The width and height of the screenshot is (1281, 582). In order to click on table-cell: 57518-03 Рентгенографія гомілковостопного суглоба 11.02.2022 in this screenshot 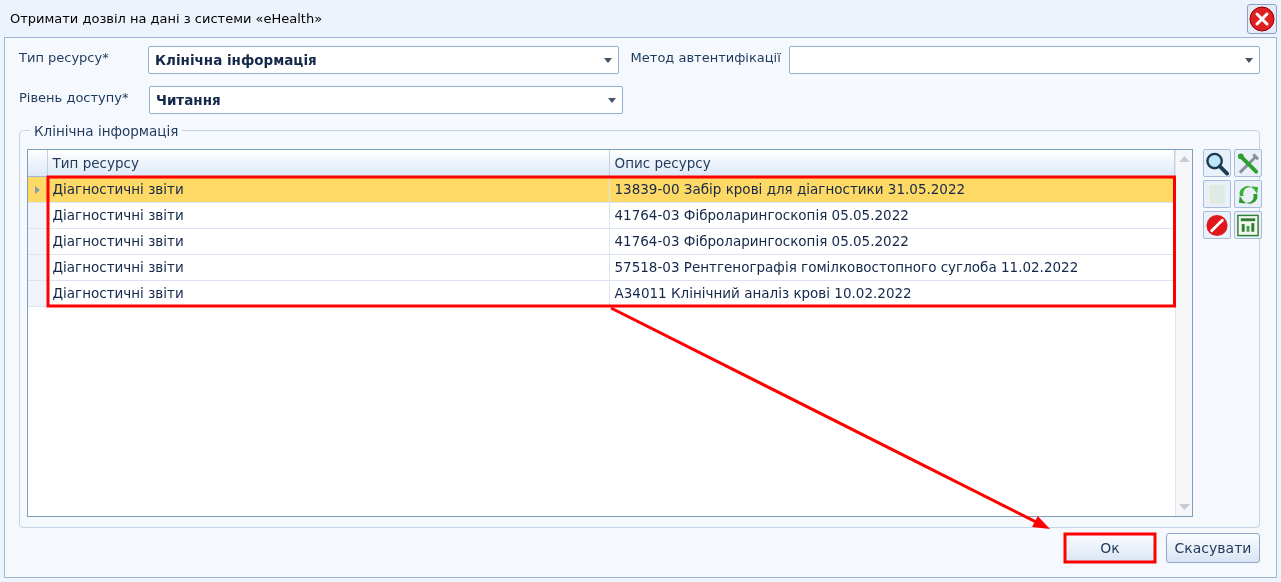, I will do `click(892, 267)`.